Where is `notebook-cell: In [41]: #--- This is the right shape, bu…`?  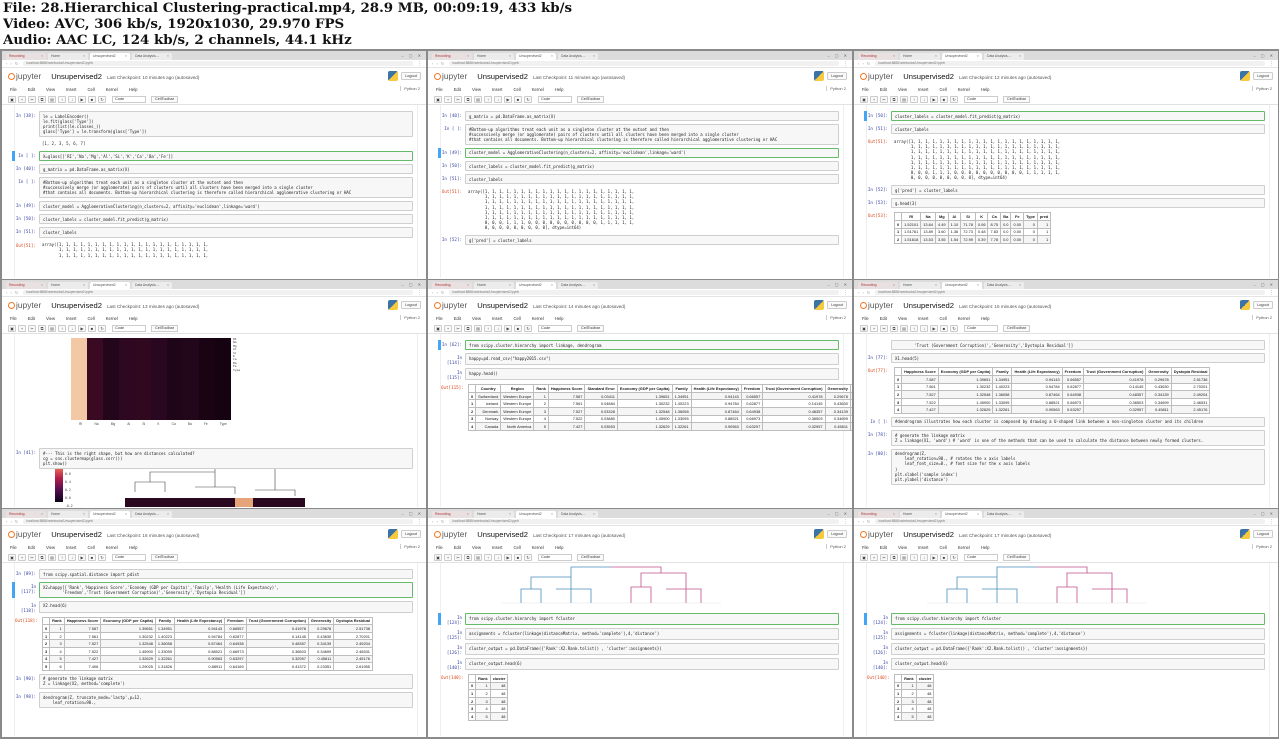
notebook-cell: In [41]: #--- This is the right shape, bu… is located at coordinates (214, 458).